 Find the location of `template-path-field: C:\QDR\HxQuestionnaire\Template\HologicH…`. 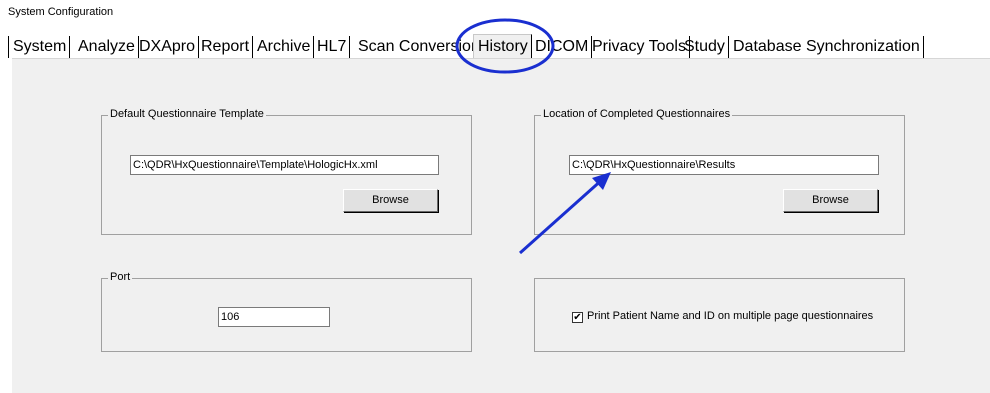

template-path-field: C:\QDR\HxQuestionnaire\Template\HologicH… is located at coordinates (284, 165).